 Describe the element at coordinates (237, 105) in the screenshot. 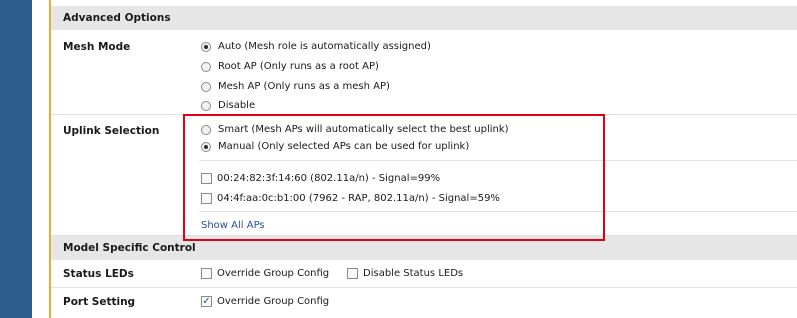

I see `mesh-disable-label: Disable` at that location.